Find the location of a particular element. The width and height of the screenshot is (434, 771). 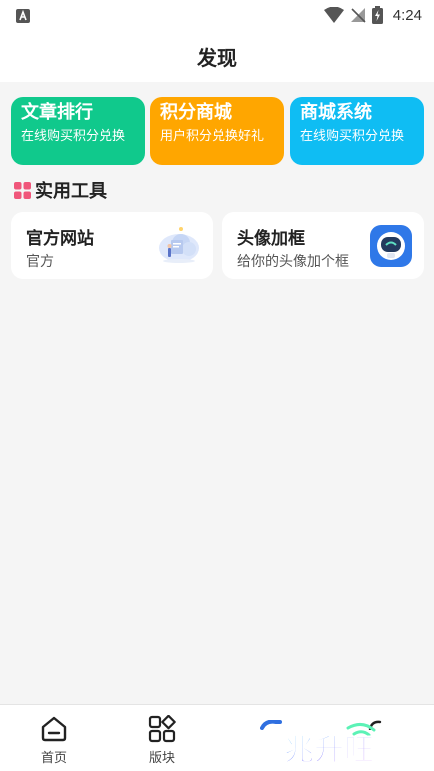

status-icons: 4:24 is located at coordinates (372, 15).